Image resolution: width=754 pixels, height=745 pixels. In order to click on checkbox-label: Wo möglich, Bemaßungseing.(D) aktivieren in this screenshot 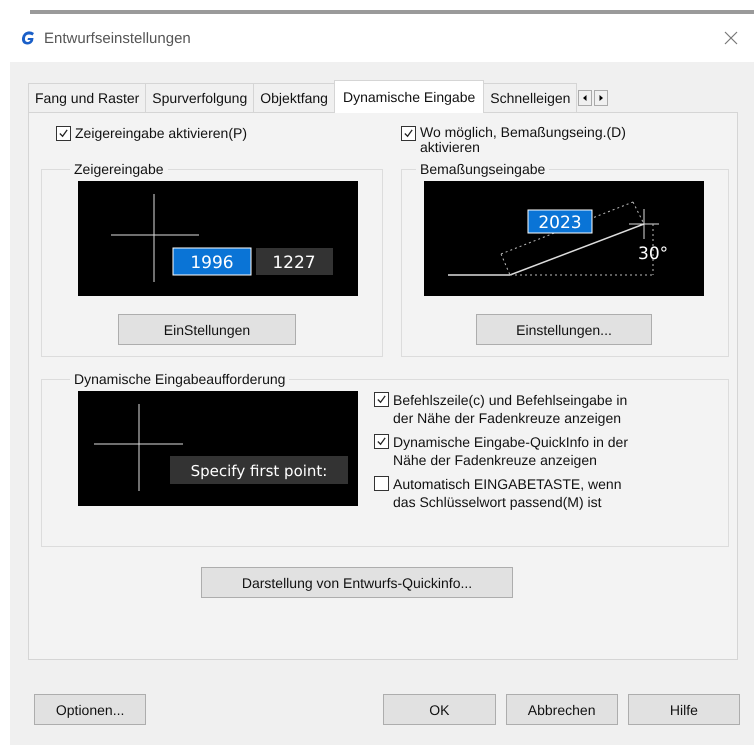, I will do `click(523, 140)`.